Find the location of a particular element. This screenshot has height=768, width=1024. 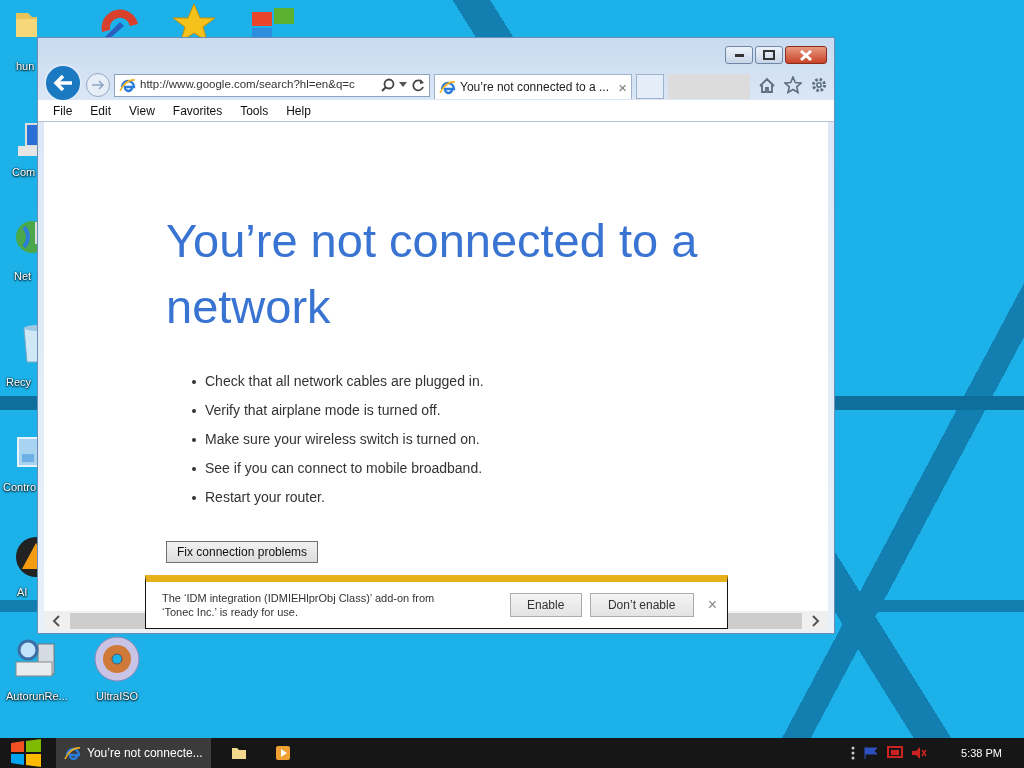

close-button is located at coordinates (806, 55).